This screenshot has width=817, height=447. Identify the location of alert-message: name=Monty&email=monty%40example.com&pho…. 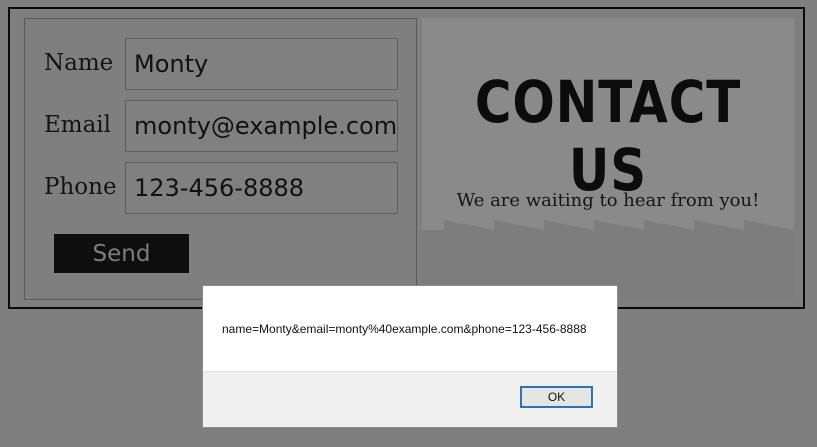
(404, 329).